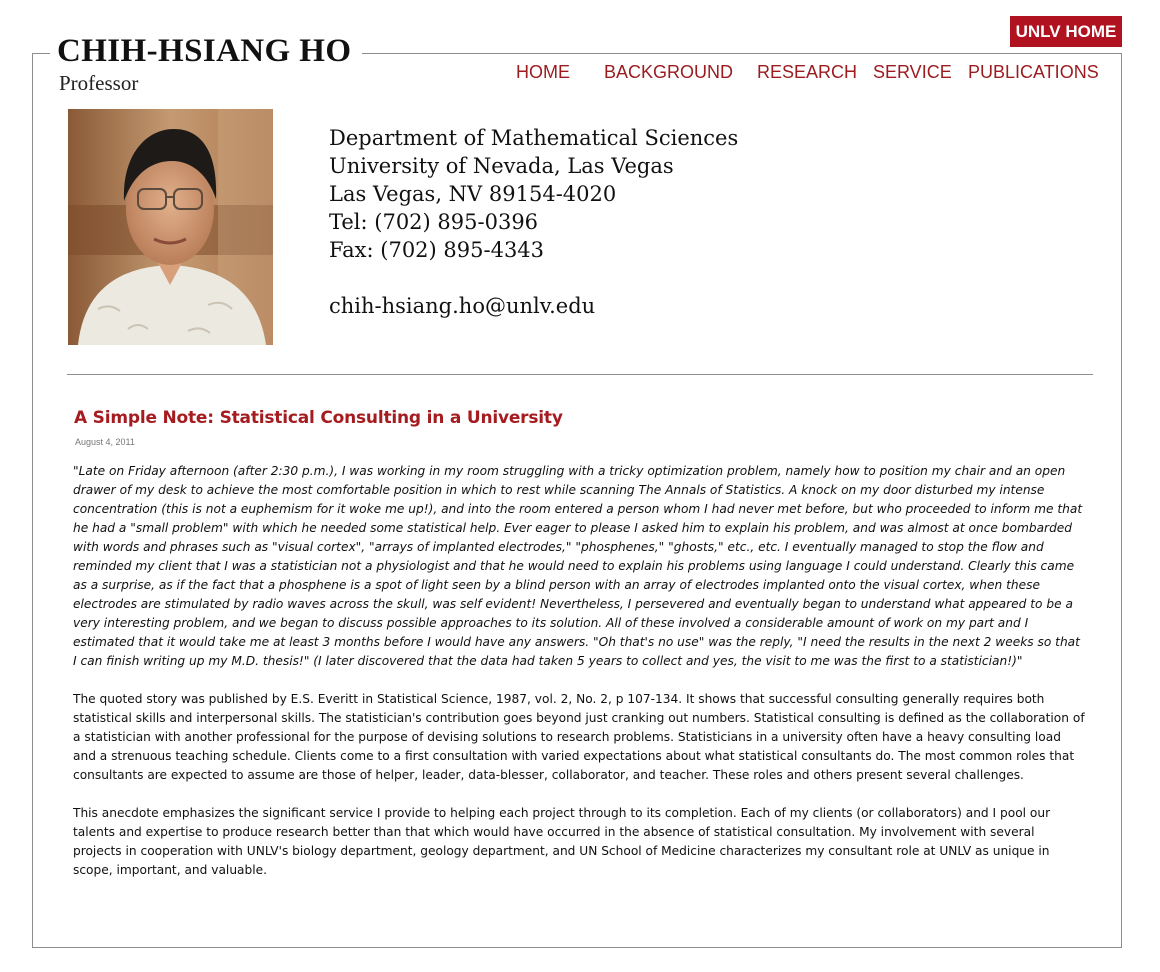 The height and width of the screenshot is (972, 1160). Describe the element at coordinates (1066, 31) in the screenshot. I see `unlv-home-button: UNLV HOME` at that location.